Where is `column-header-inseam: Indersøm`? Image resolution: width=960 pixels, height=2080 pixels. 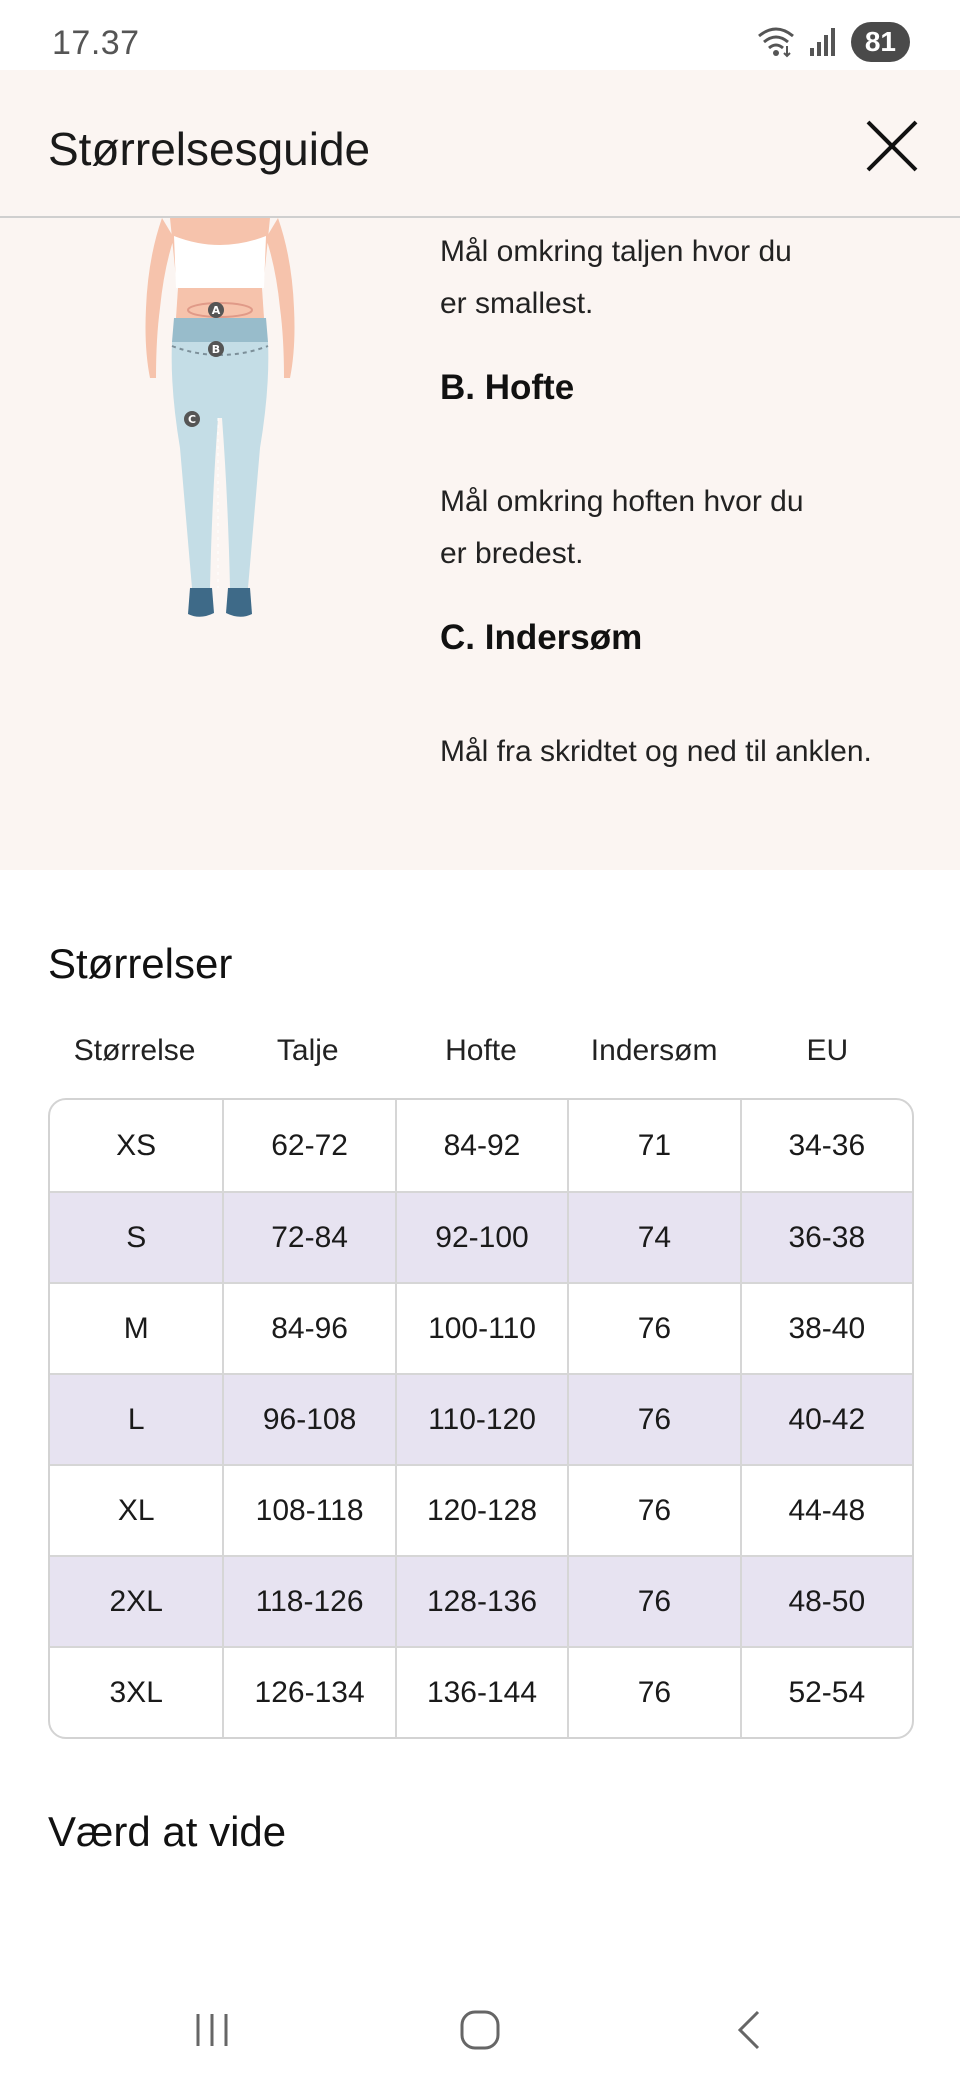 column-header-inseam: Indersøm is located at coordinates (654, 1050).